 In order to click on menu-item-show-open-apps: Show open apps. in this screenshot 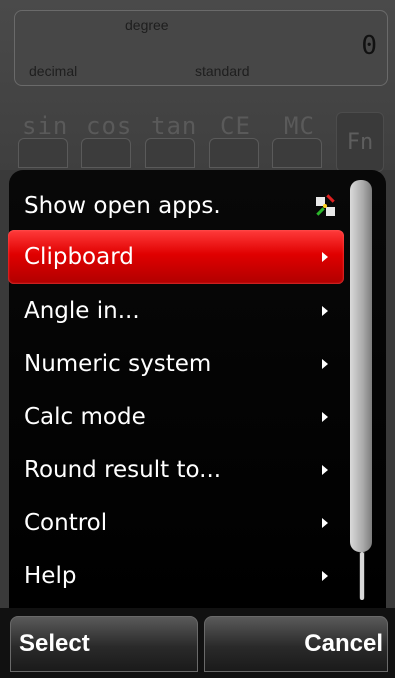, I will do `click(176, 206)`.